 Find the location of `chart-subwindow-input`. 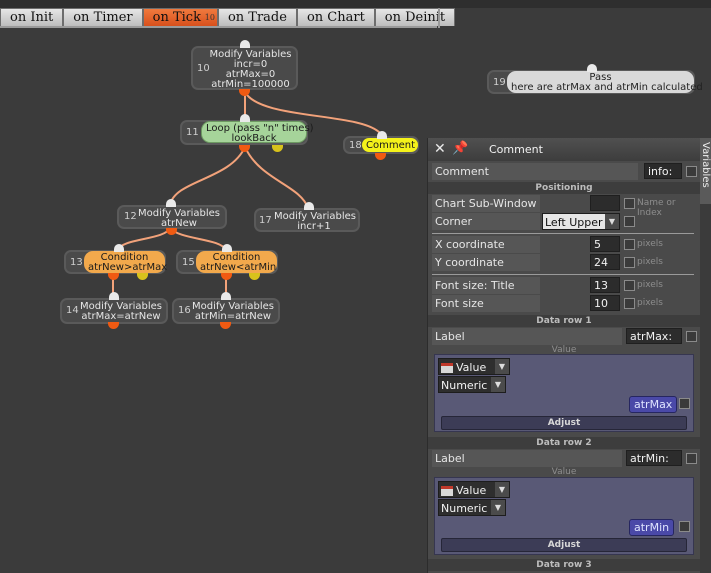

chart-subwindow-input is located at coordinates (605, 203).